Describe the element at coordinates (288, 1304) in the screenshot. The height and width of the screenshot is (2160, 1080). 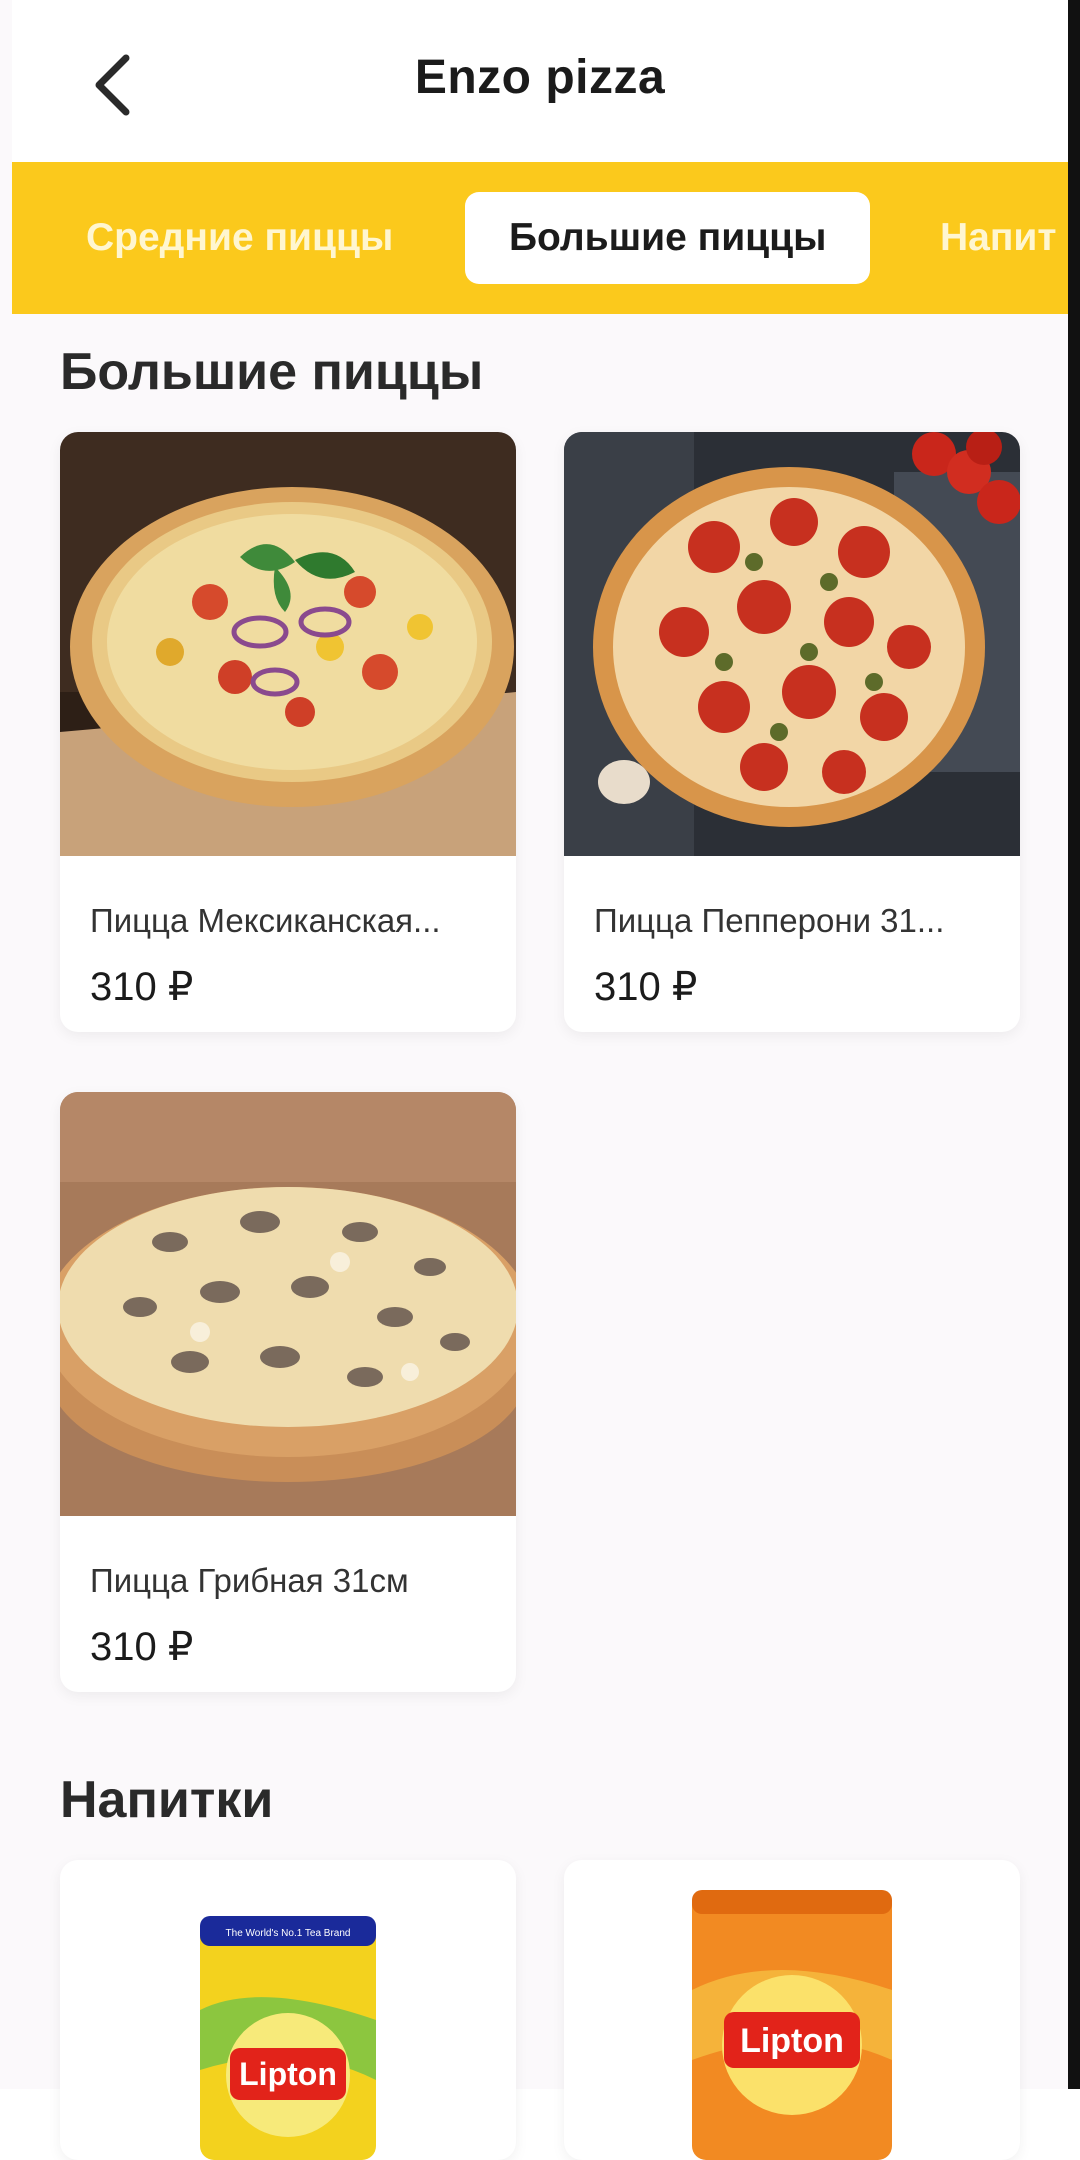
I see `mushroom-pizza-image` at that location.